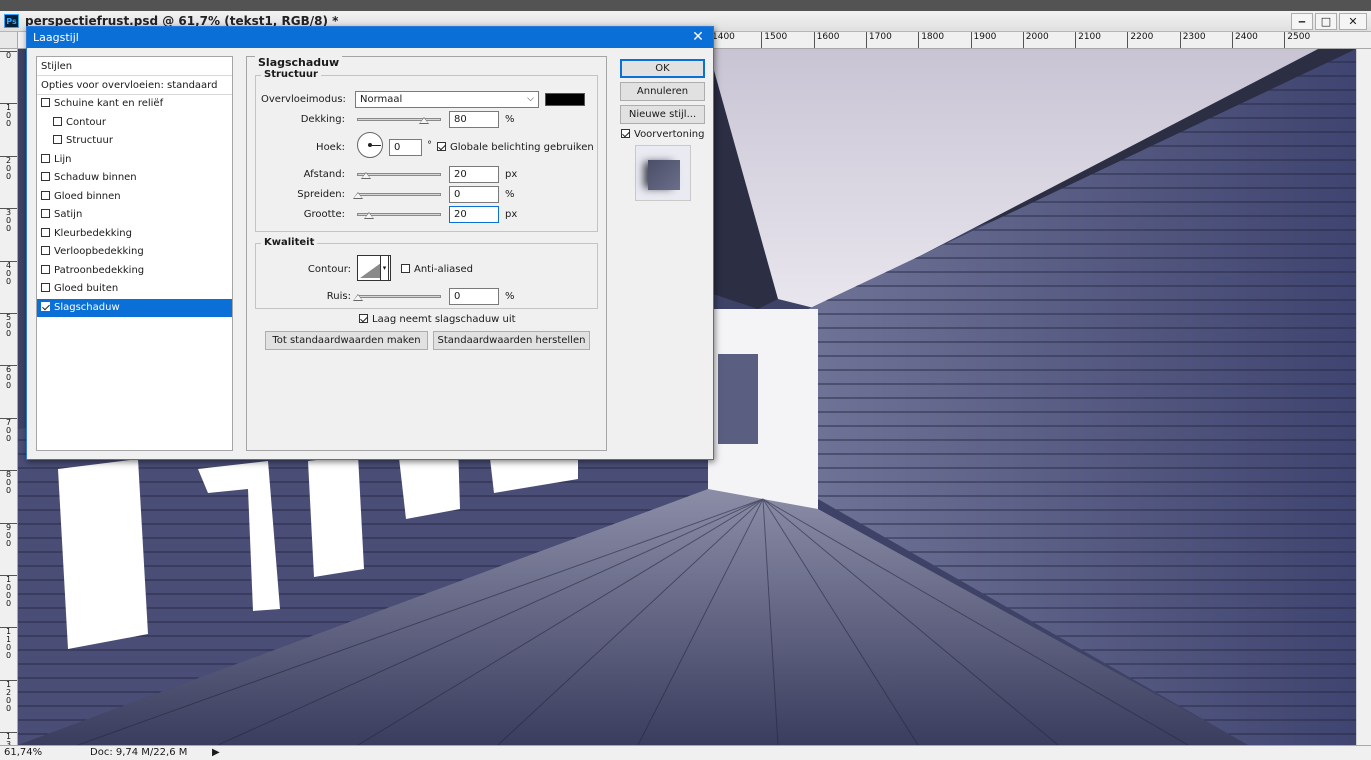 Image resolution: width=1371 pixels, height=760 pixels. I want to click on spread-slider, so click(399, 194).